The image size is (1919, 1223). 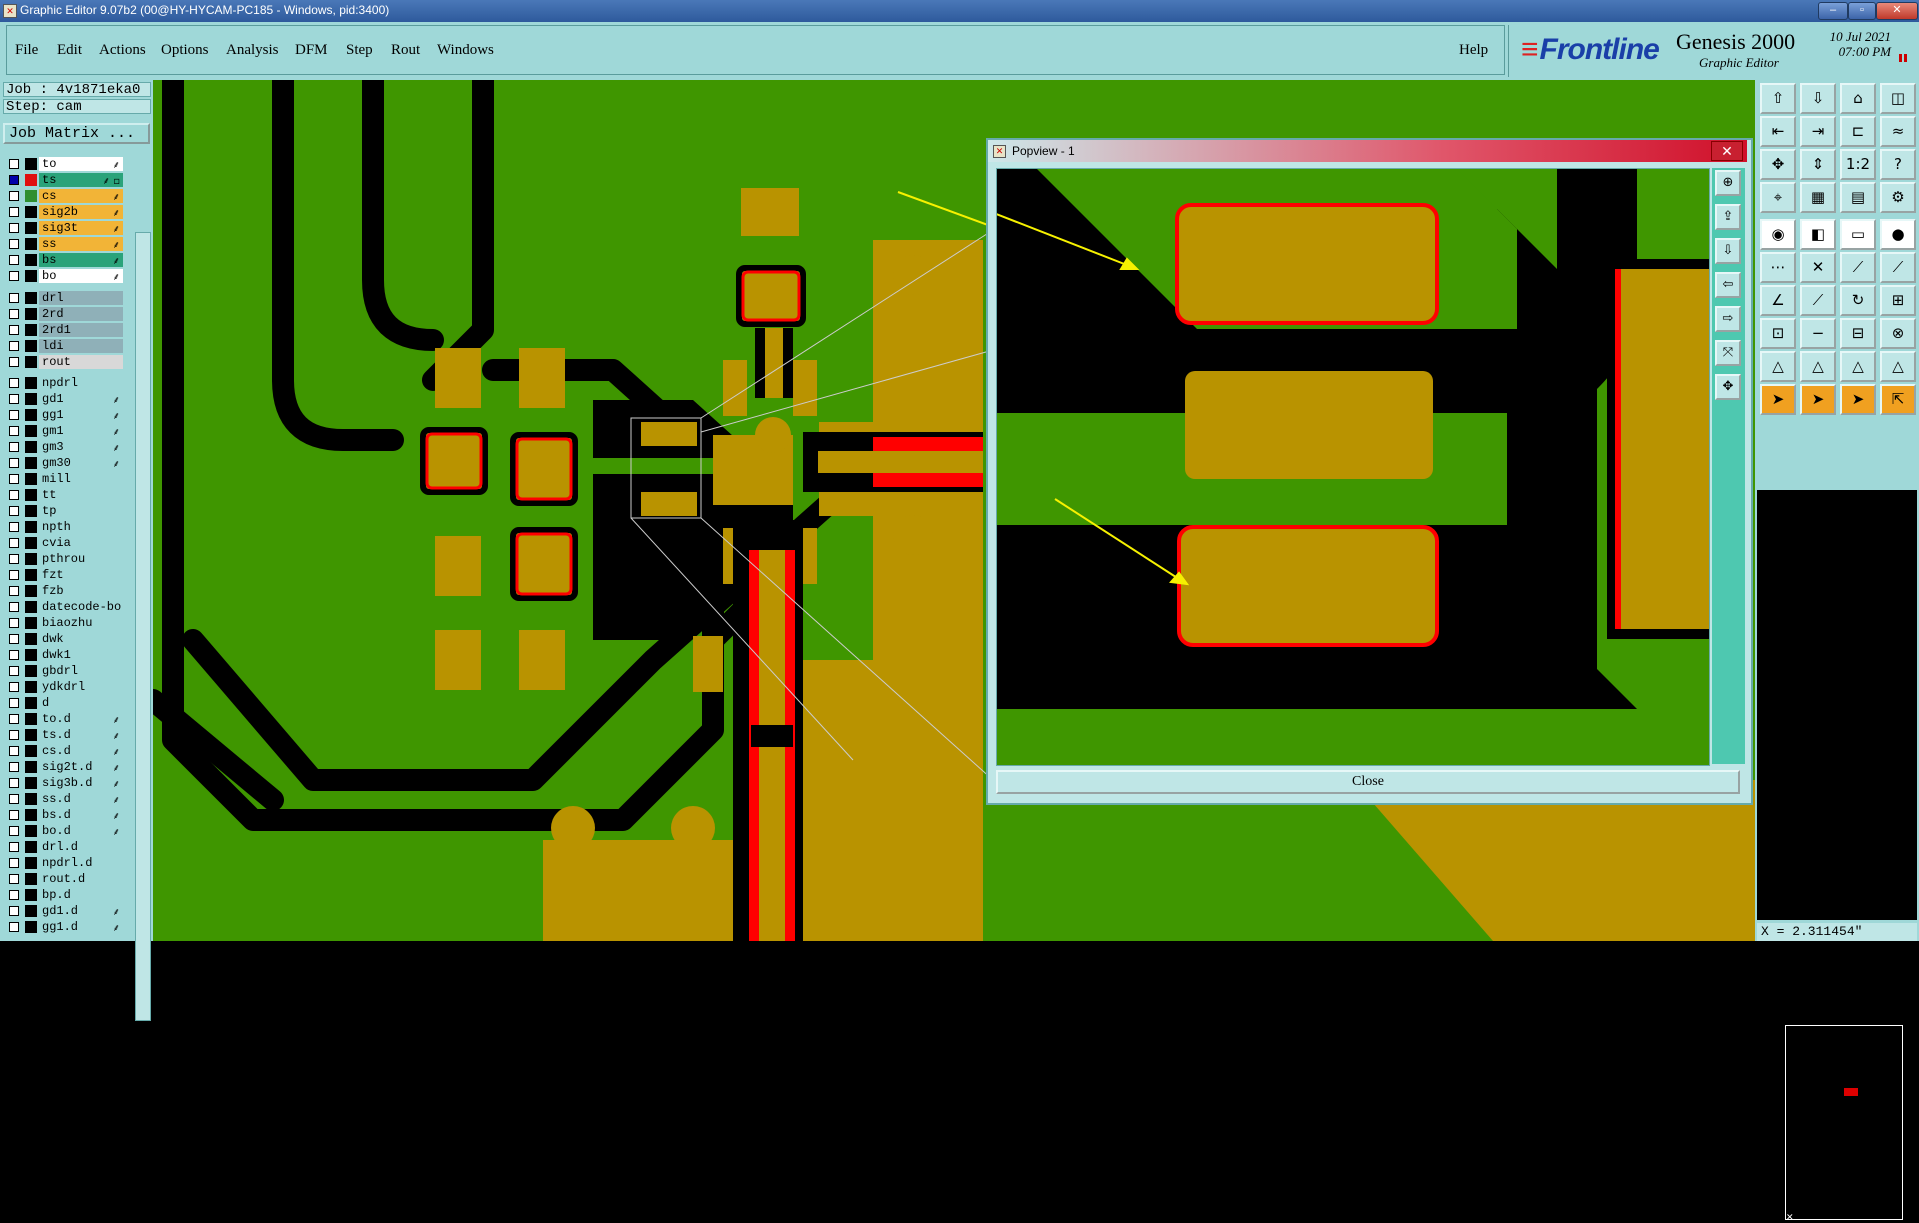 What do you see at coordinates (1818, 197) in the screenshot?
I see `grid-icon: ▦` at bounding box center [1818, 197].